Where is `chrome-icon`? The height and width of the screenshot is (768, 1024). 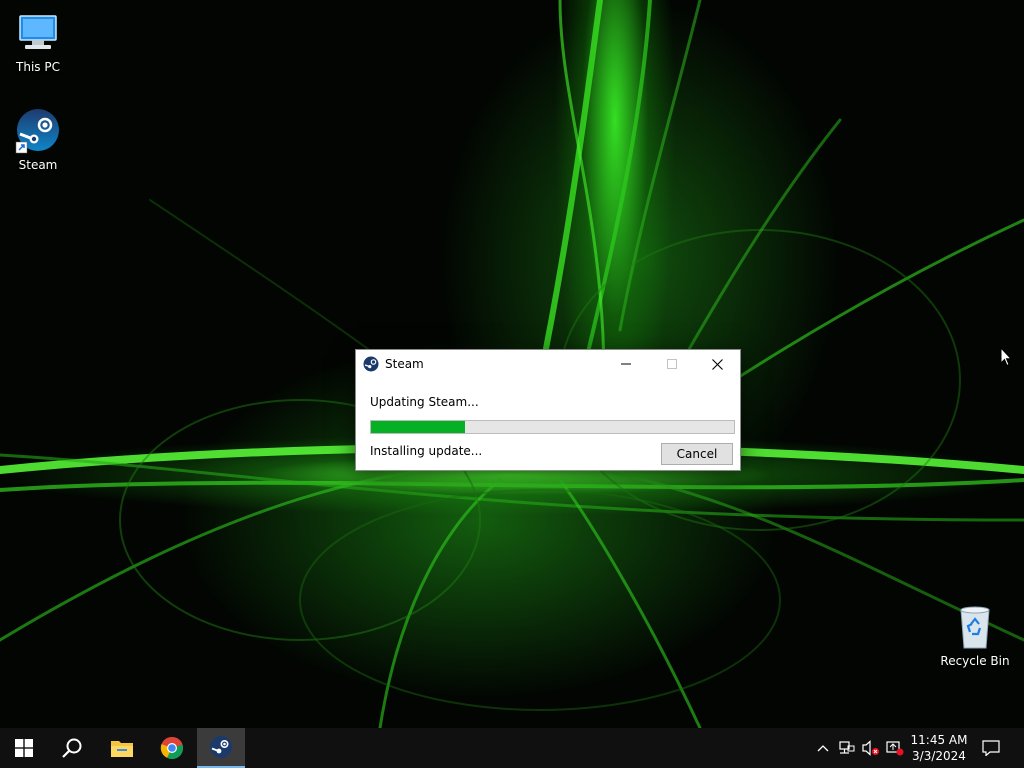 chrome-icon is located at coordinates (172, 748).